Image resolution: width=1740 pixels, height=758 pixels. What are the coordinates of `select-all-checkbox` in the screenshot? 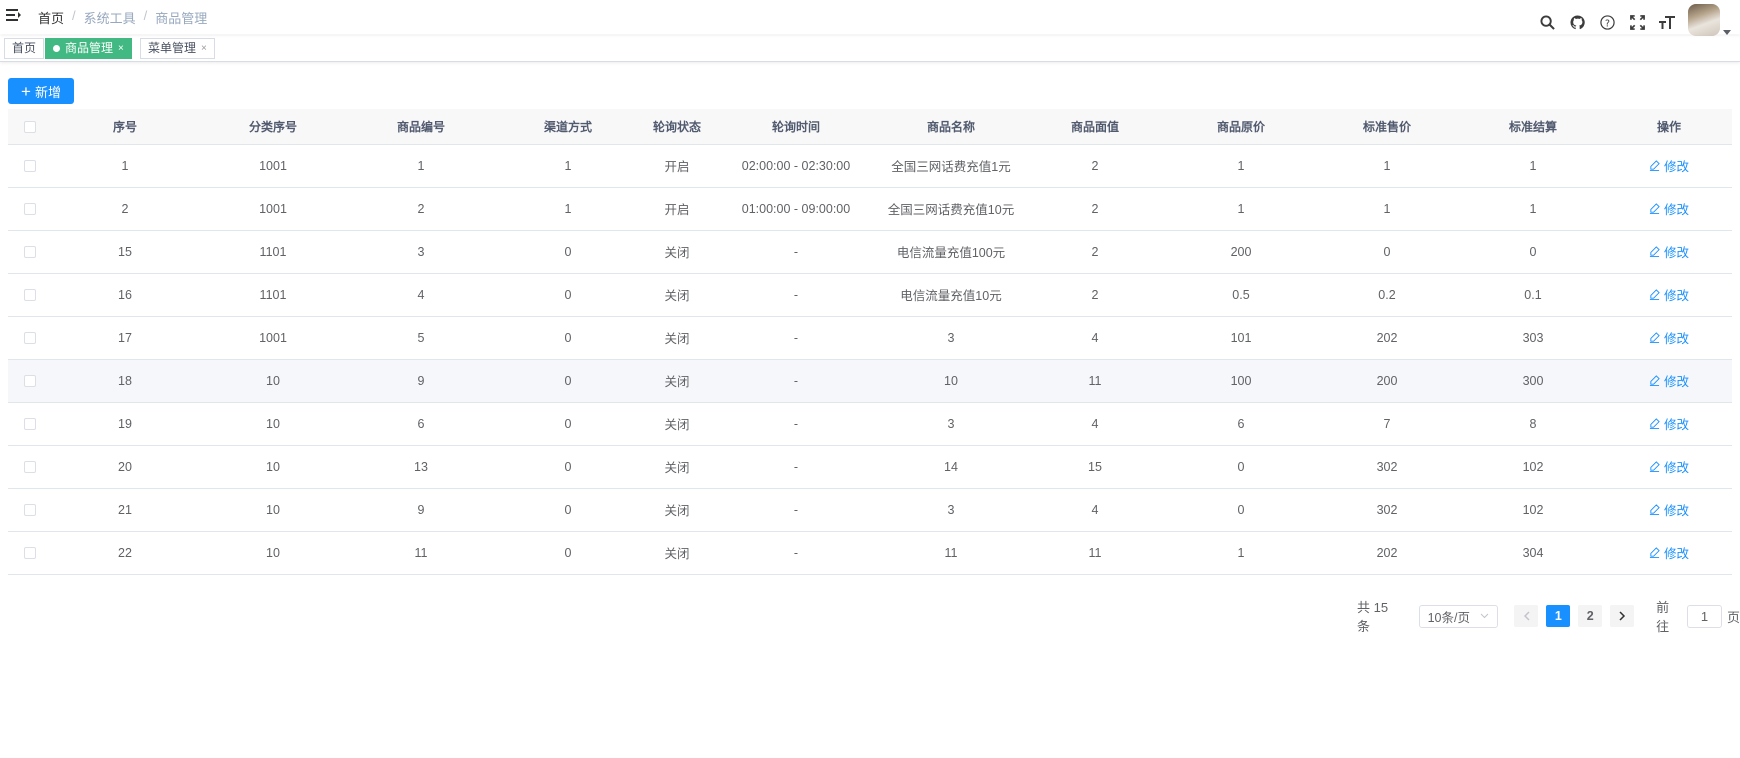 It's located at (30, 127).